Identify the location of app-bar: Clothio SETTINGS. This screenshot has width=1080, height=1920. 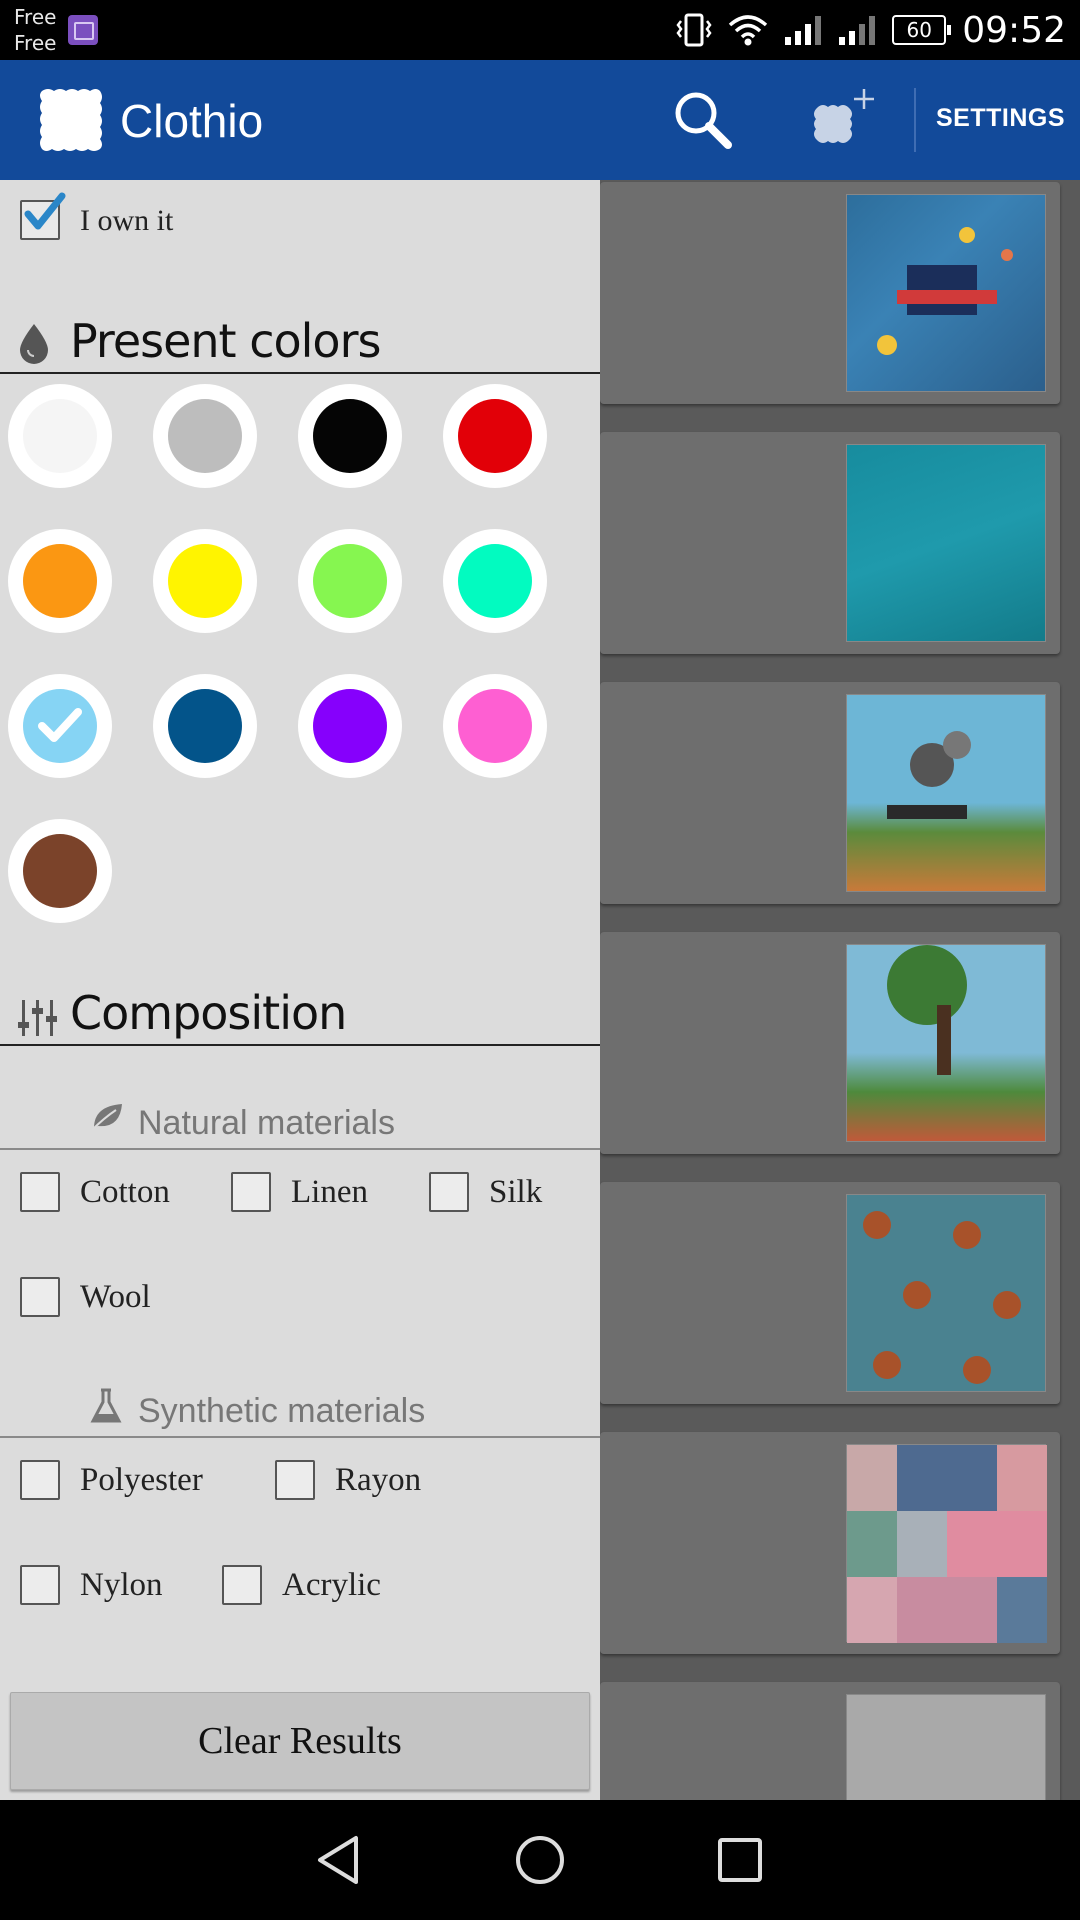
(540, 120).